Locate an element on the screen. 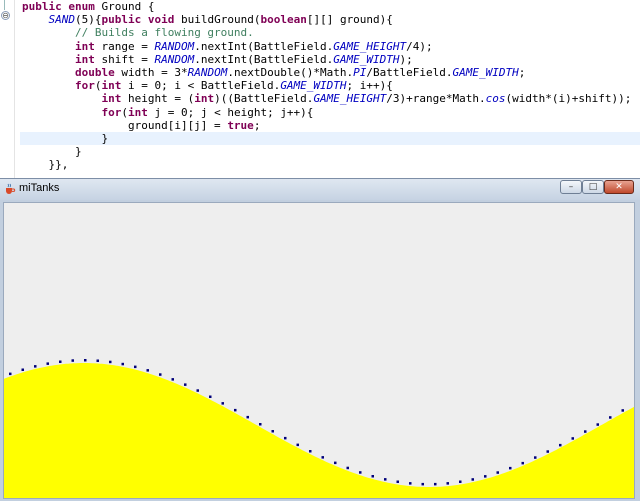  code-token: width = 3* is located at coordinates (154, 72).